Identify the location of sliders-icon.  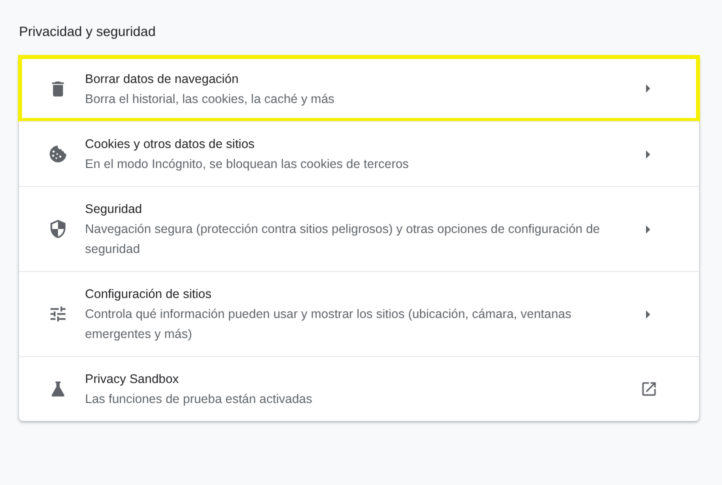
(58, 314).